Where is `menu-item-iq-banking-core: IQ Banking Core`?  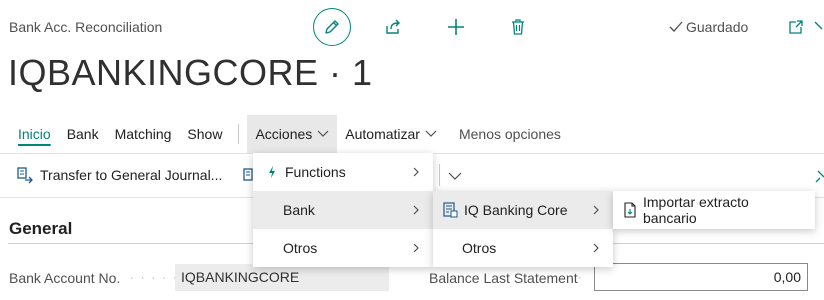 menu-item-iq-banking-core: IQ Banking Core is located at coordinates (523, 210).